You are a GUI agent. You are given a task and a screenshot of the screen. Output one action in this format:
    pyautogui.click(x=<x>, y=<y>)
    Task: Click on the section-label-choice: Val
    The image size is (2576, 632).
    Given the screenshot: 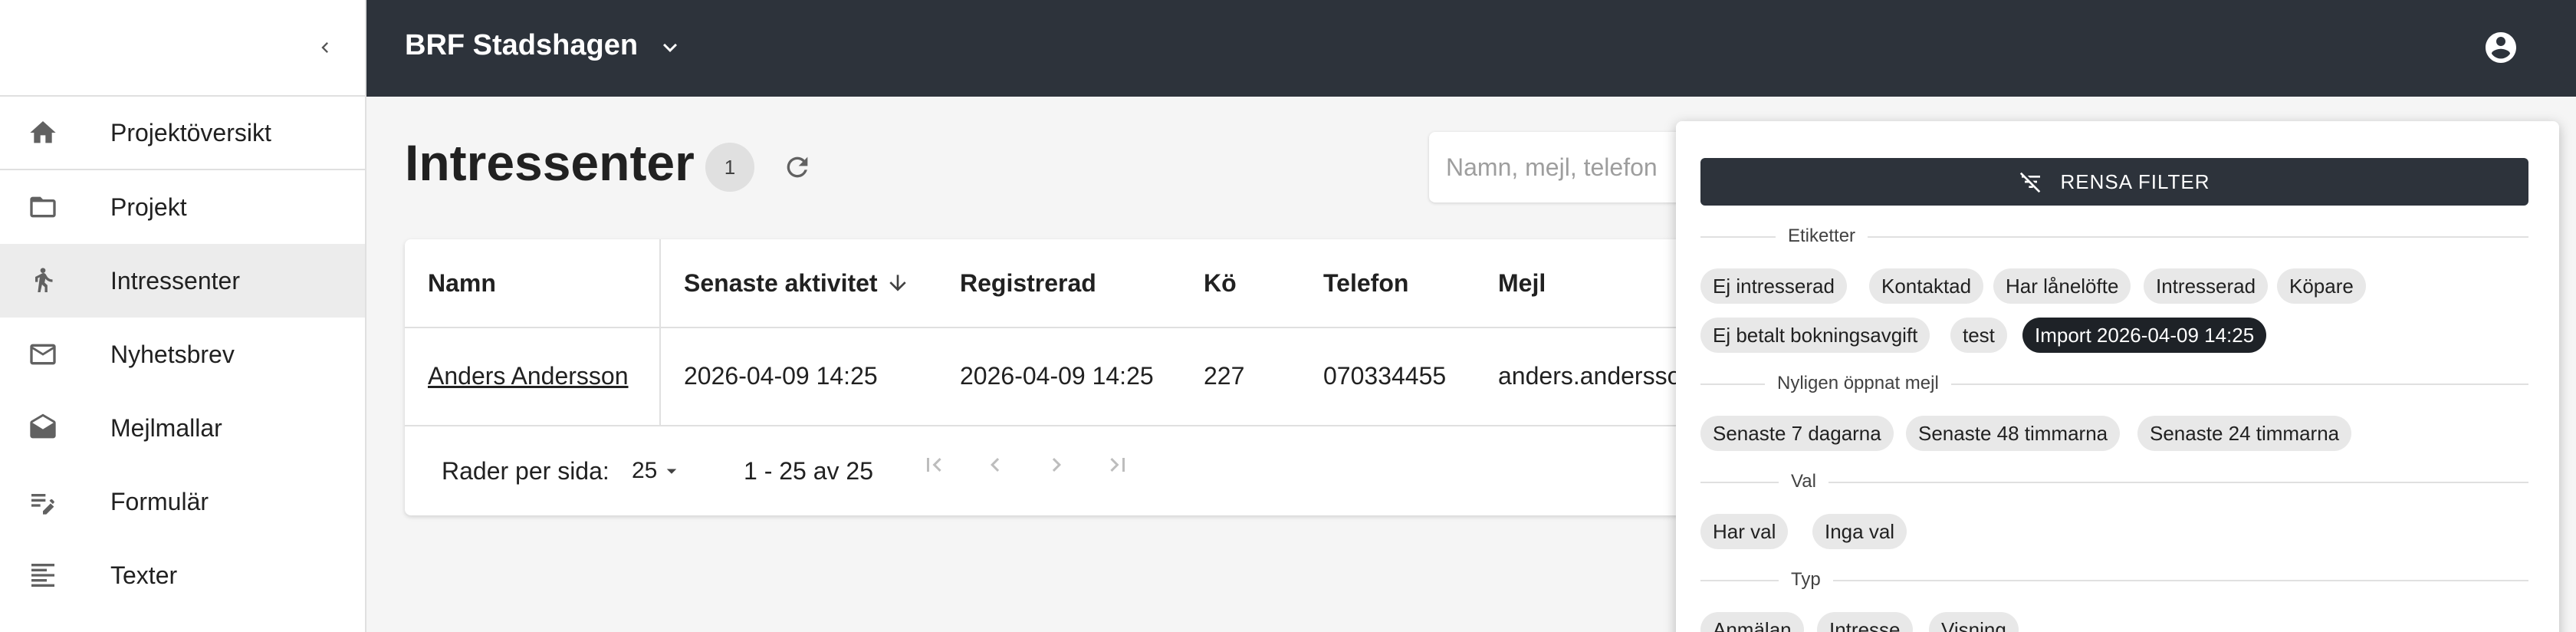 What is the action you would take?
    pyautogui.click(x=1804, y=482)
    